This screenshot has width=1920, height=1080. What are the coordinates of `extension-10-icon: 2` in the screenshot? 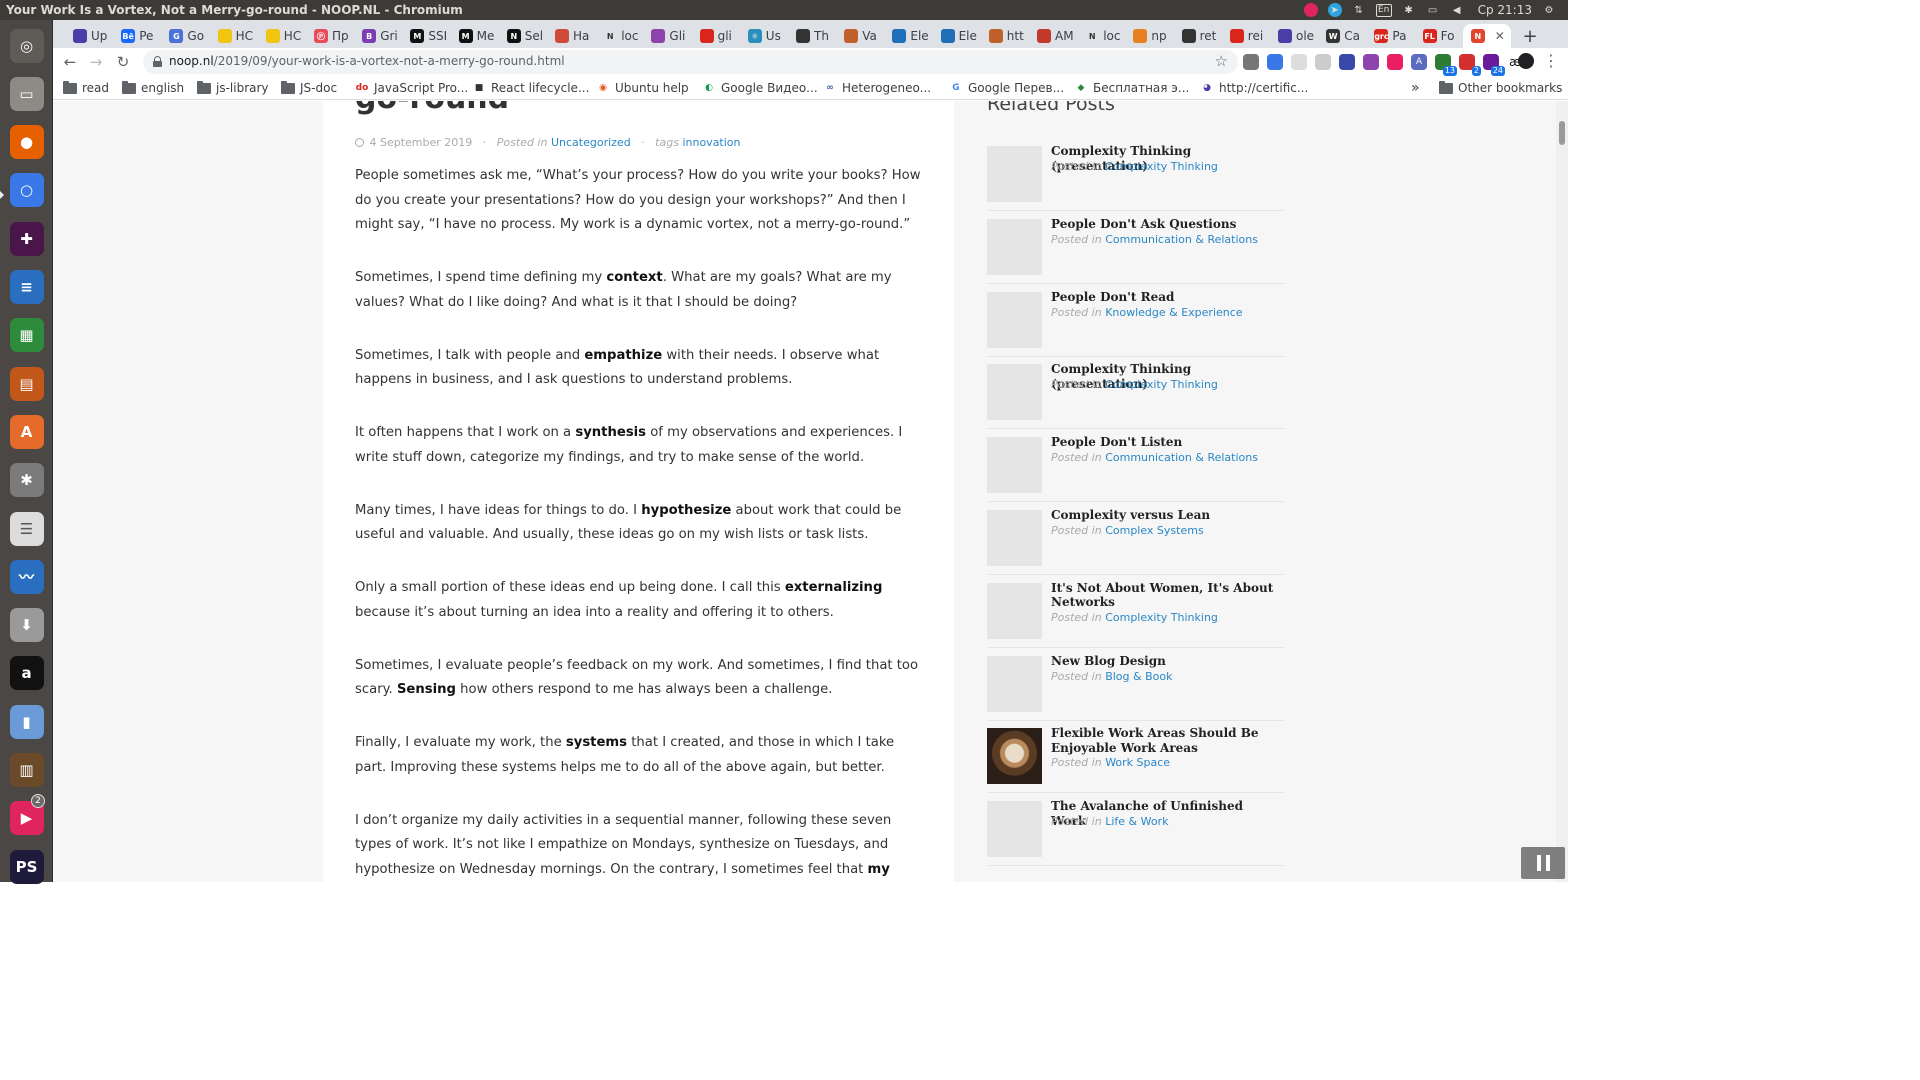 It's located at (1470, 65).